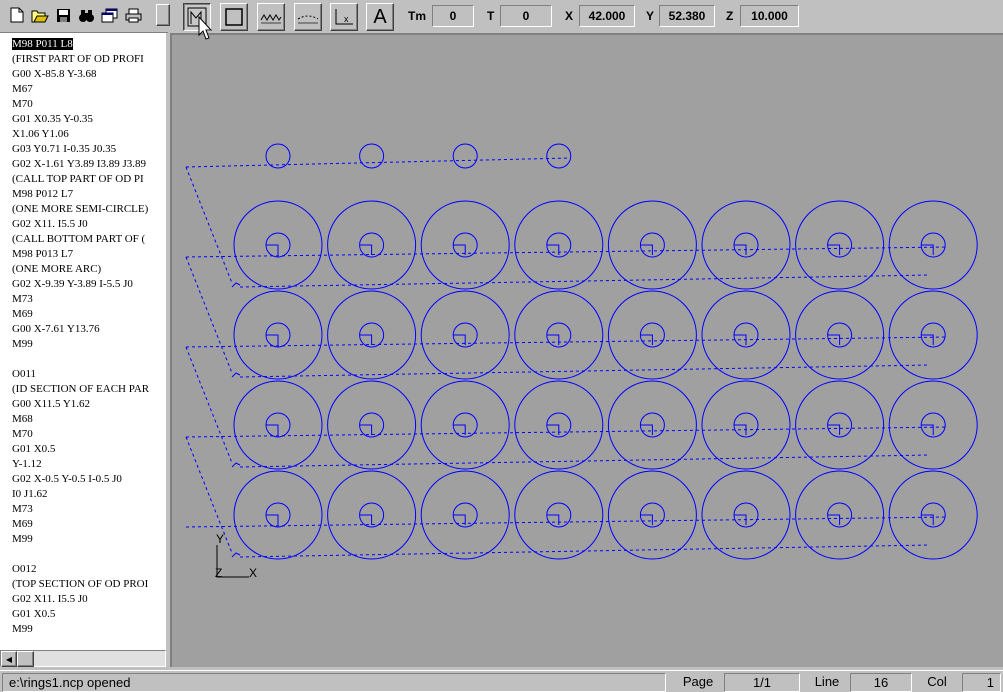 This screenshot has height=692, width=1003. What do you see at coordinates (380, 17) in the screenshot?
I see `text-view-button: A` at bounding box center [380, 17].